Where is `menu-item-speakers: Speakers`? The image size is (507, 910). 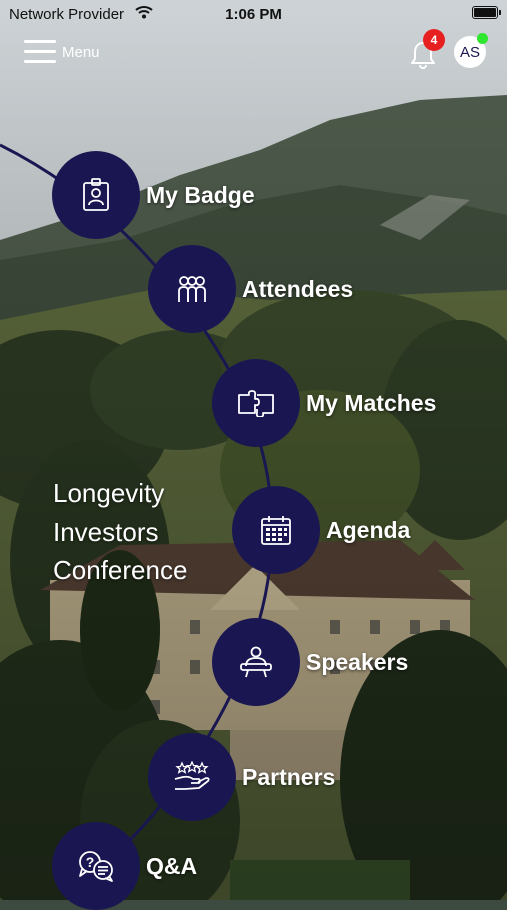 menu-item-speakers: Speakers is located at coordinates (310, 662).